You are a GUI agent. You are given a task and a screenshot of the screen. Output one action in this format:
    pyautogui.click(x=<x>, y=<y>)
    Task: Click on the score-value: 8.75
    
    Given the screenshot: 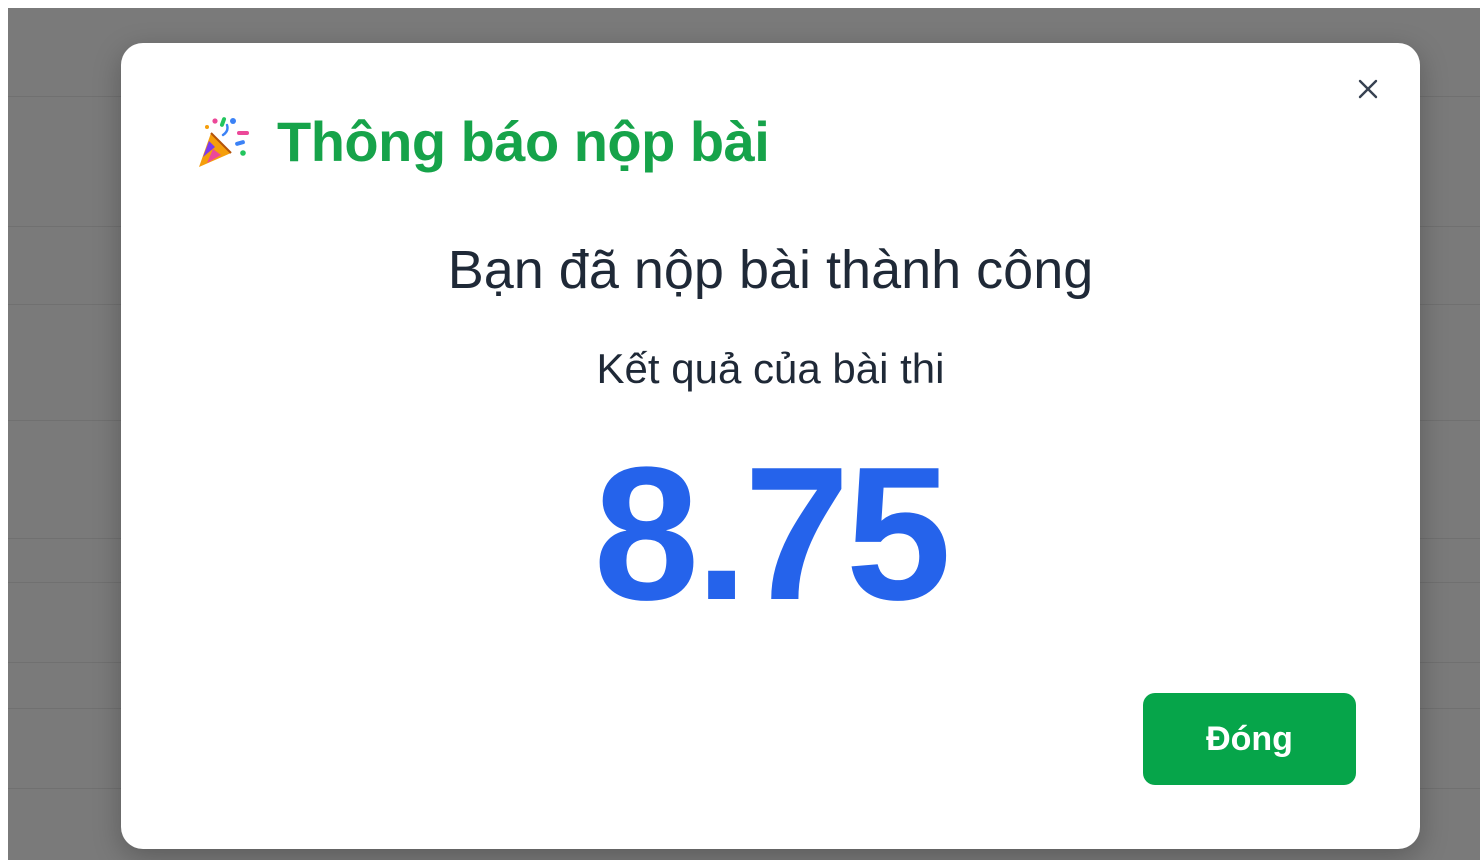 What is the action you would take?
    pyautogui.click(x=772, y=534)
    